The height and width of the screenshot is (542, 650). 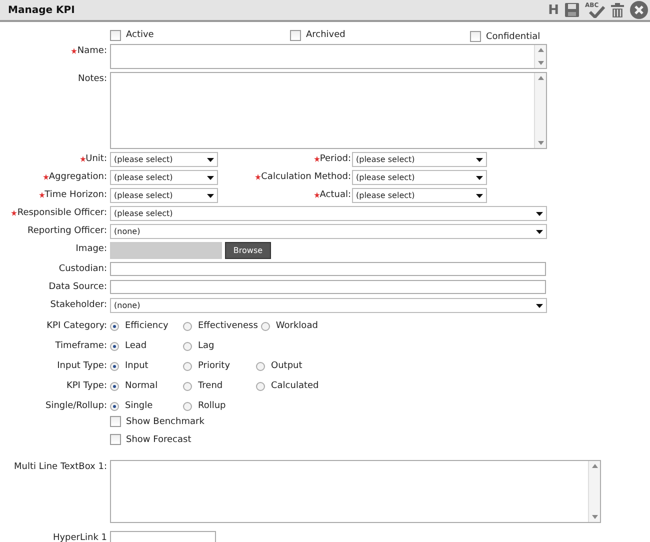 I want to click on radio-label: Output, so click(x=286, y=366).